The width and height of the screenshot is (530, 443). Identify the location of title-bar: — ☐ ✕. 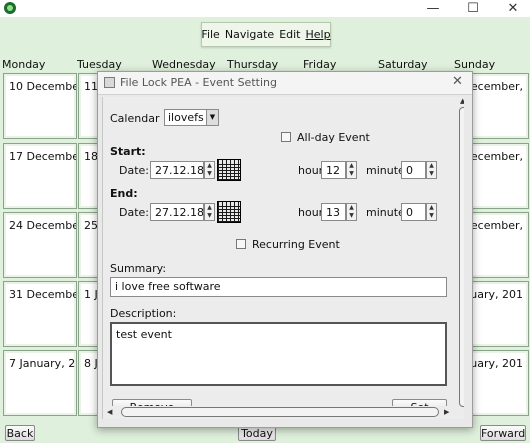
(265, 8).